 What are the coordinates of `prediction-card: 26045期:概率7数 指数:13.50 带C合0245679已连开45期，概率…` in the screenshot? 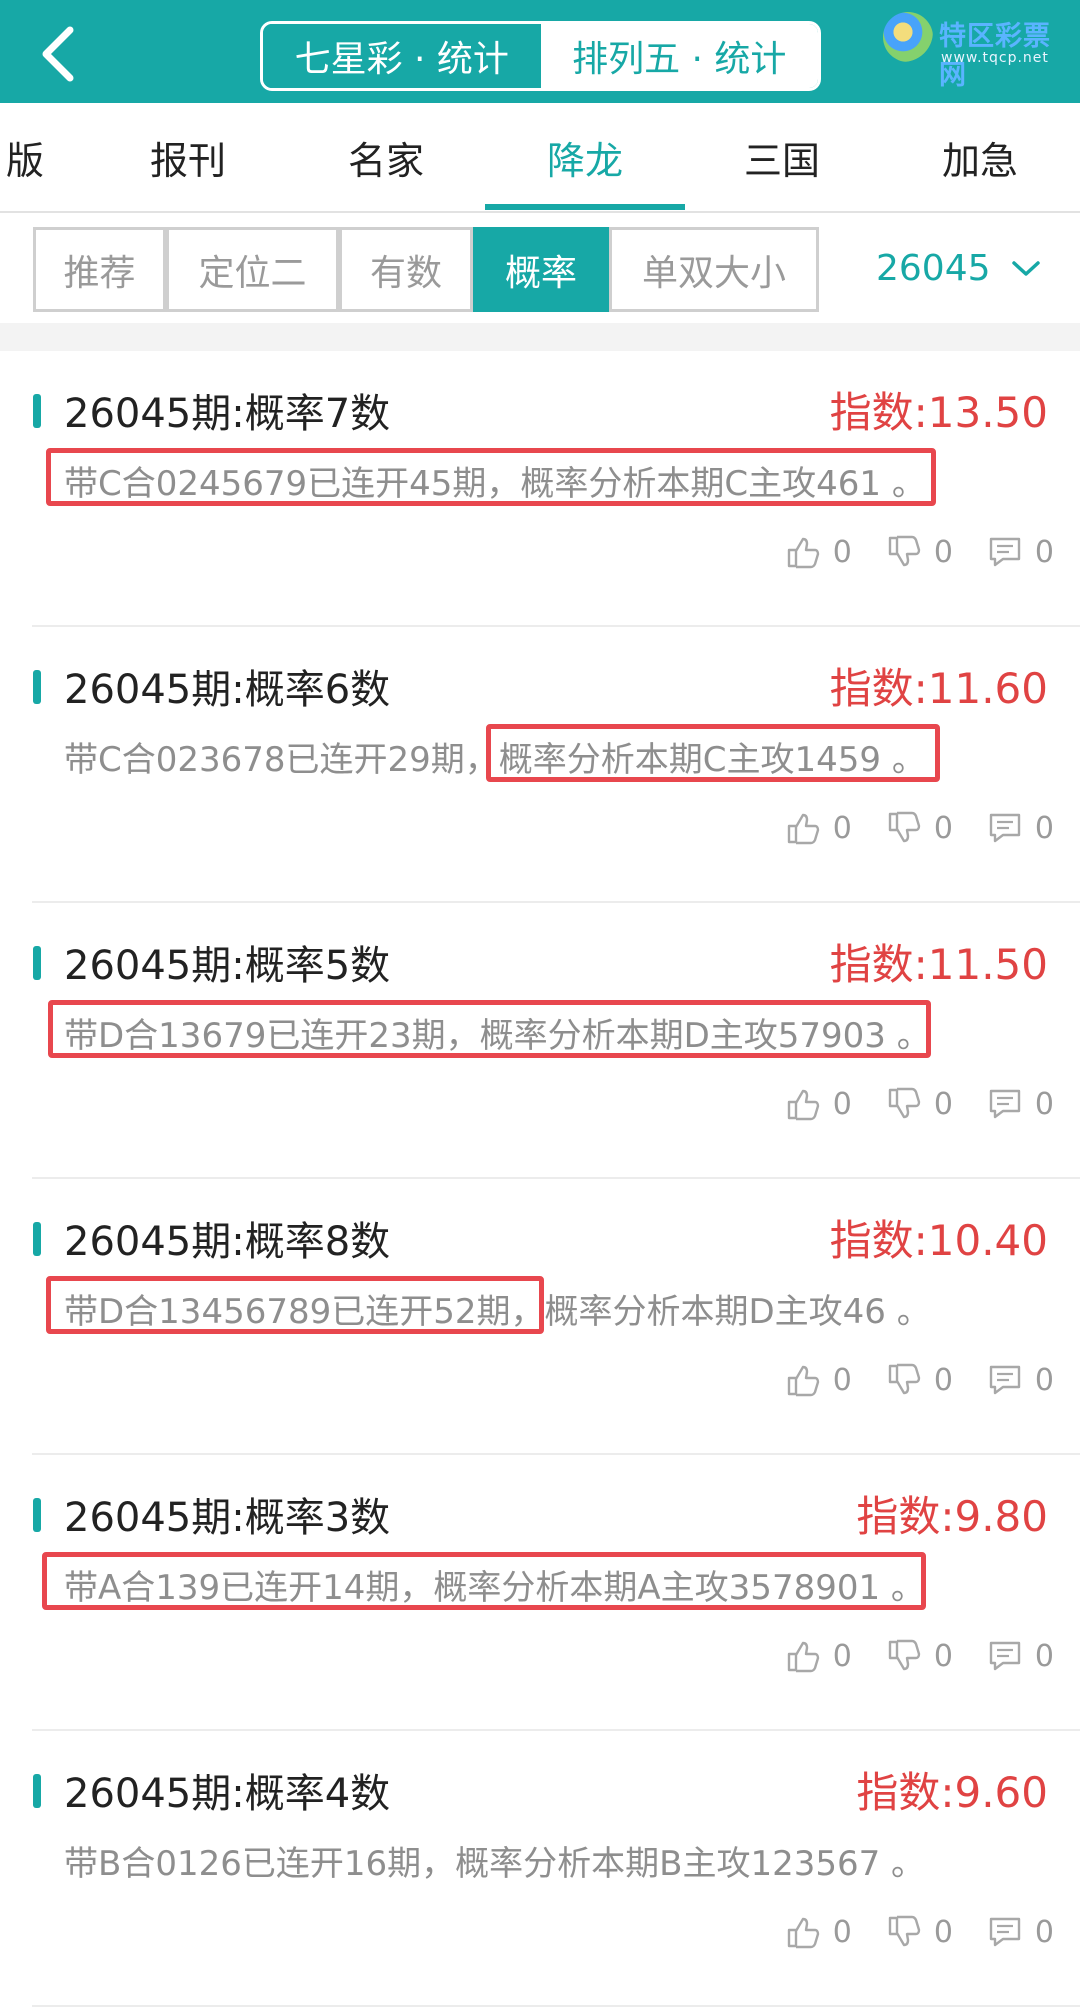 It's located at (540, 489).